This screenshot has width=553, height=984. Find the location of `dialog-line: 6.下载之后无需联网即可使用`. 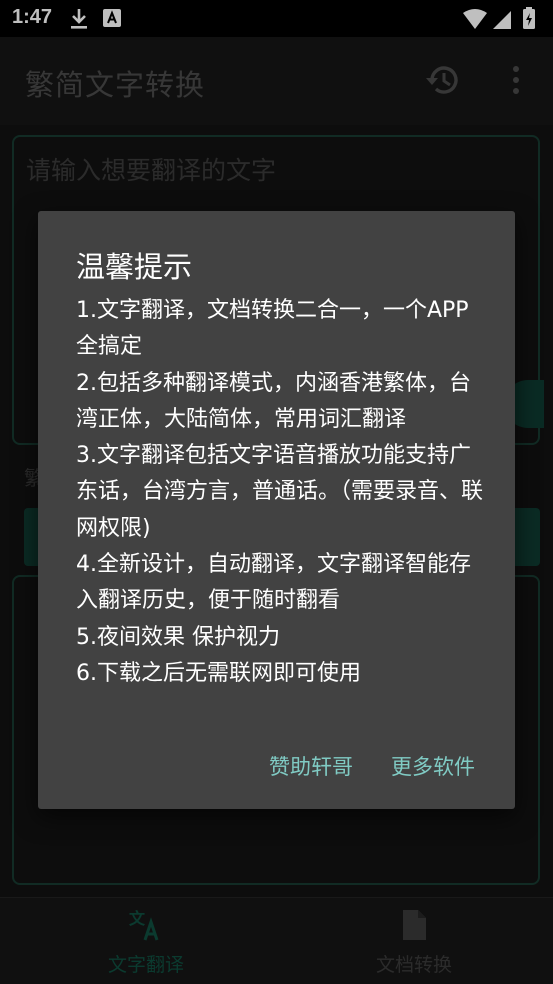

dialog-line: 6.下载之后无需联网即可使用 is located at coordinates (218, 673).